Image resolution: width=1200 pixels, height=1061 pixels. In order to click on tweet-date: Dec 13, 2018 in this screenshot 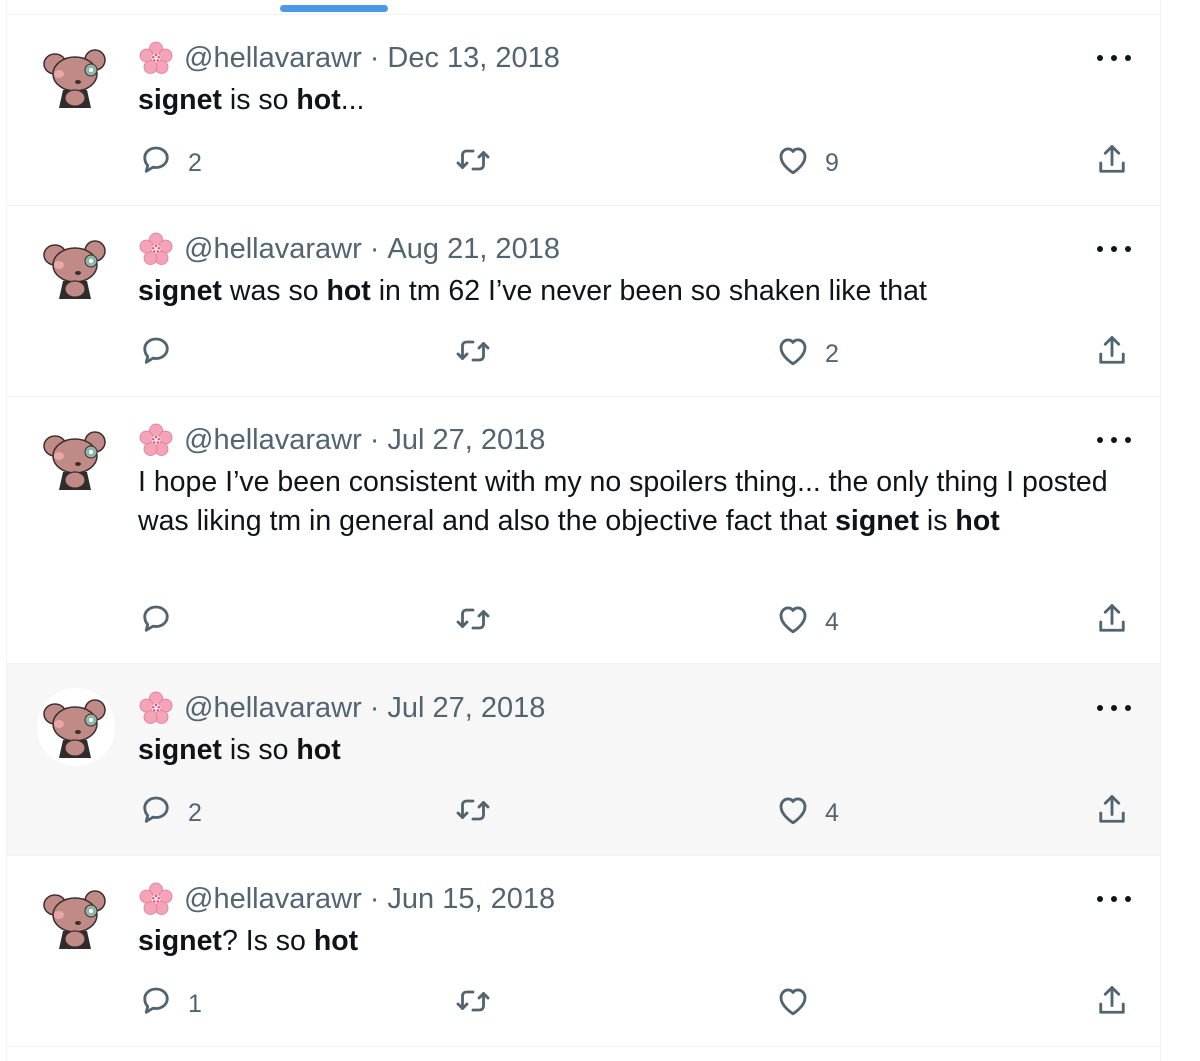, I will do `click(473, 58)`.